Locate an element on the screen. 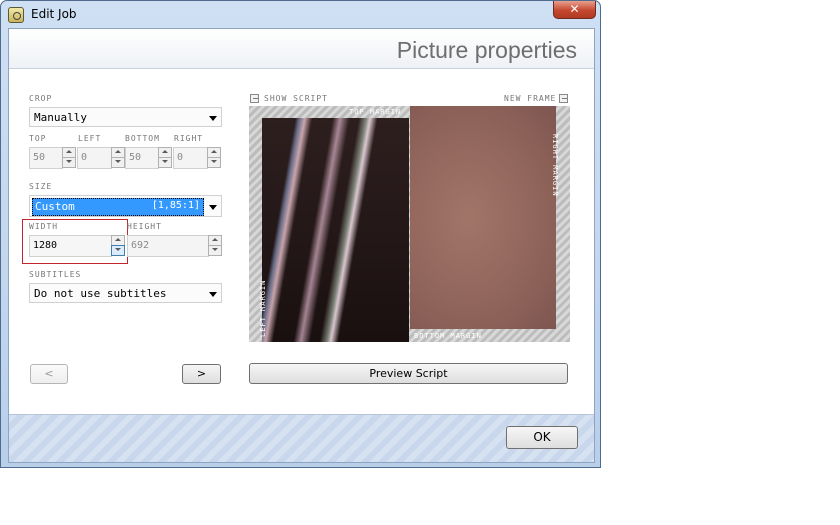 The width and height of the screenshot is (840, 525). subtitles-dropdown: Do not use subtitles is located at coordinates (125, 293).